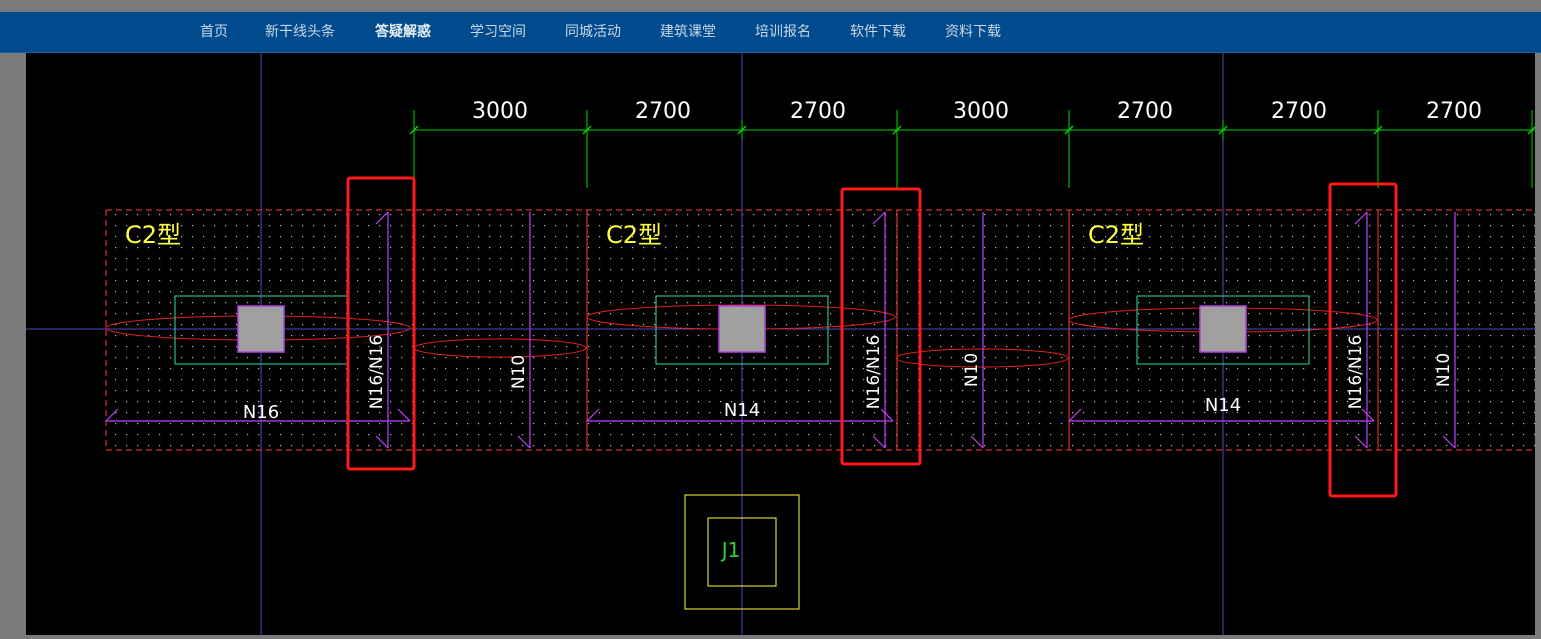 The width and height of the screenshot is (1541, 639). I want to click on left-margin, so click(13, 344).